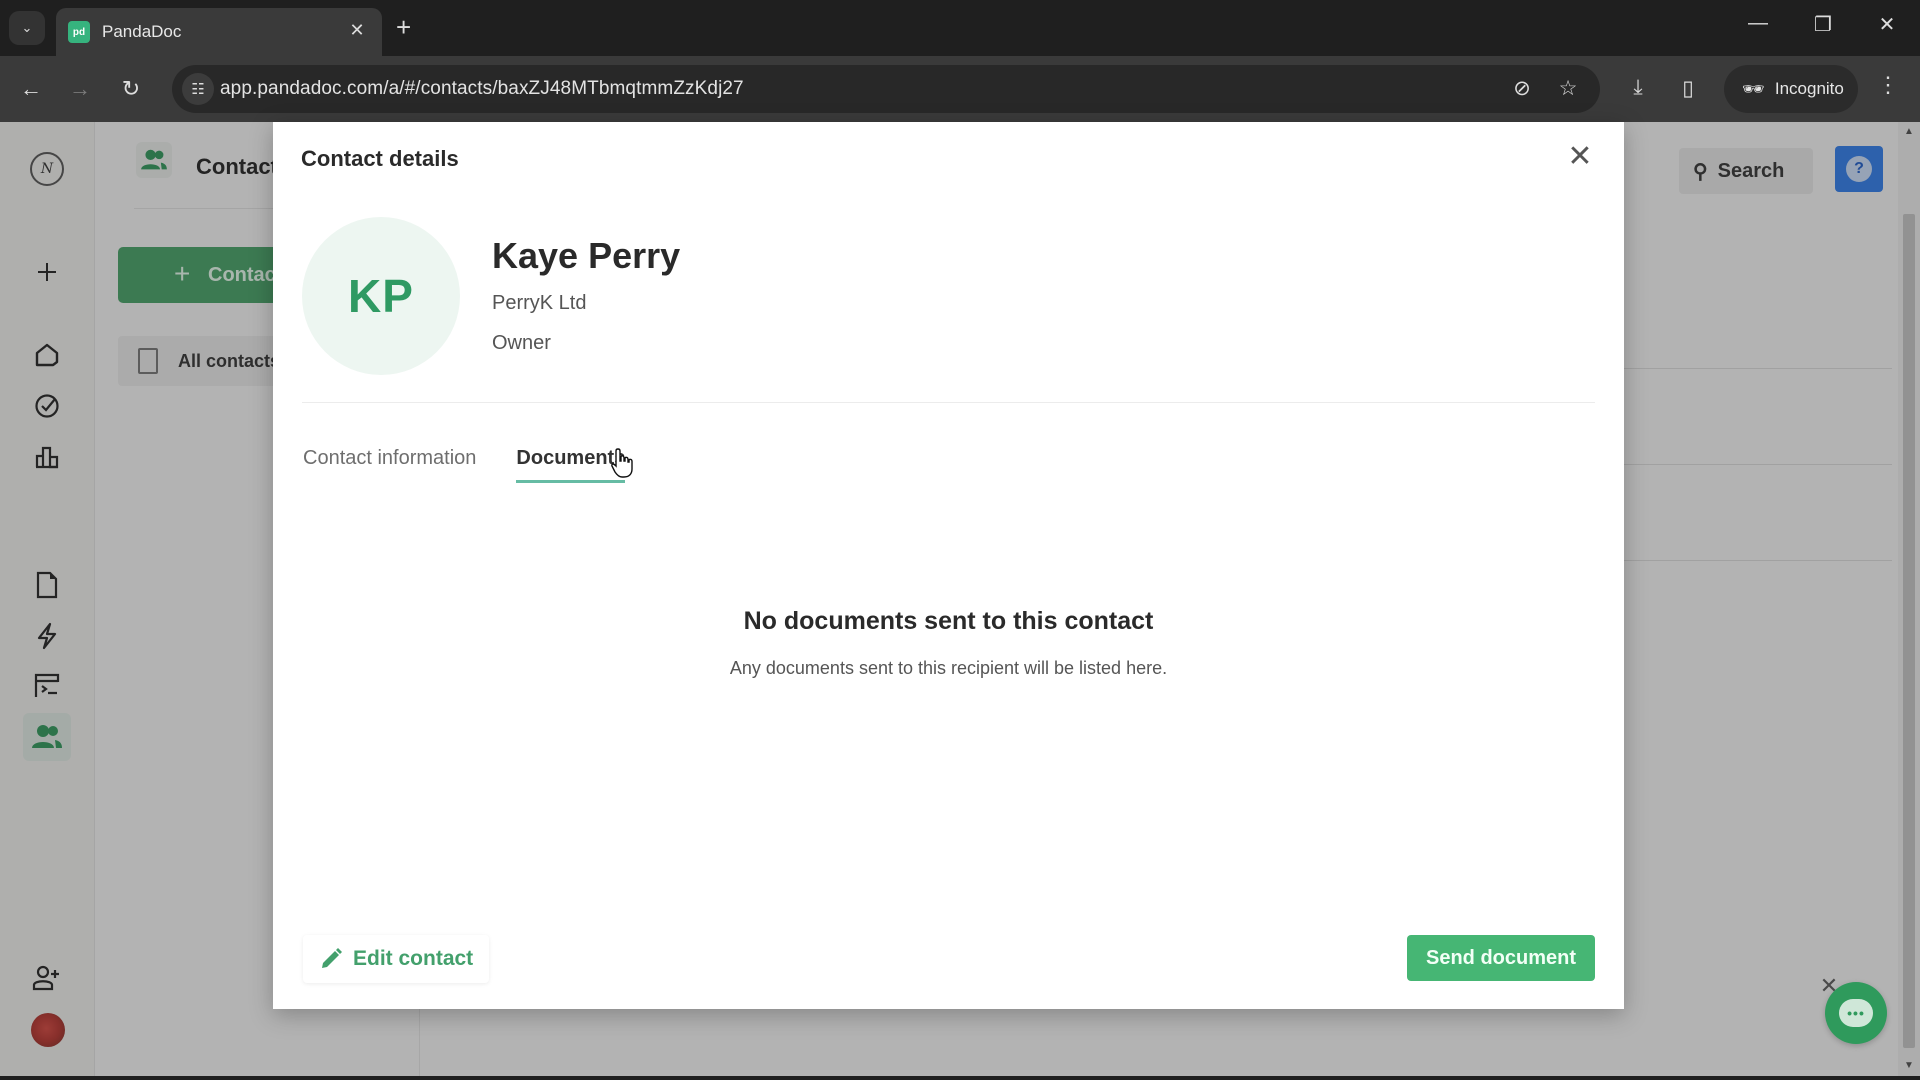 Image resolution: width=1920 pixels, height=1080 pixels. What do you see at coordinates (1758, 23) in the screenshot?
I see `minimize-icon: —` at bounding box center [1758, 23].